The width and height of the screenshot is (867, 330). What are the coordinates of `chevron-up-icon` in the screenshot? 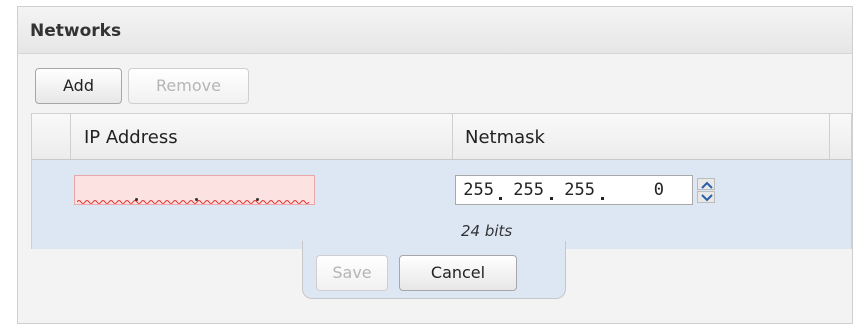 It's located at (707, 185).